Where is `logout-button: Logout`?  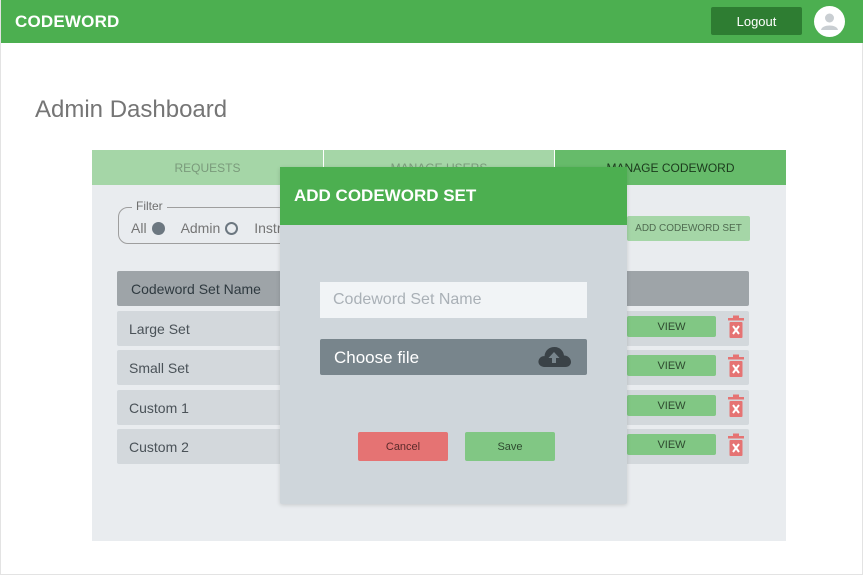
logout-button: Logout is located at coordinates (756, 21).